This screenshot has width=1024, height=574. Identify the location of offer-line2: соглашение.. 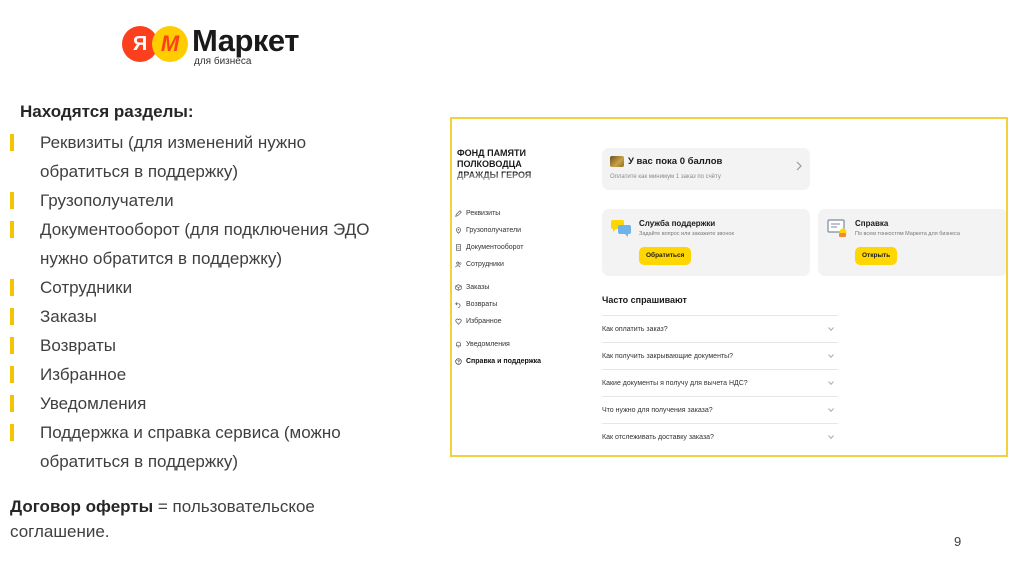
(60, 531).